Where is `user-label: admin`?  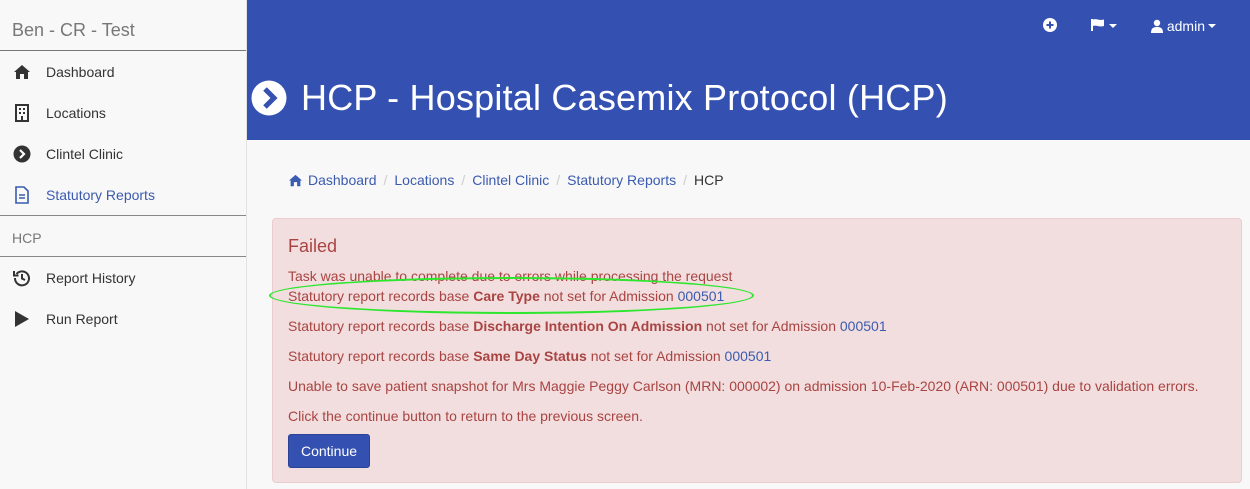 user-label: admin is located at coordinates (1185, 26).